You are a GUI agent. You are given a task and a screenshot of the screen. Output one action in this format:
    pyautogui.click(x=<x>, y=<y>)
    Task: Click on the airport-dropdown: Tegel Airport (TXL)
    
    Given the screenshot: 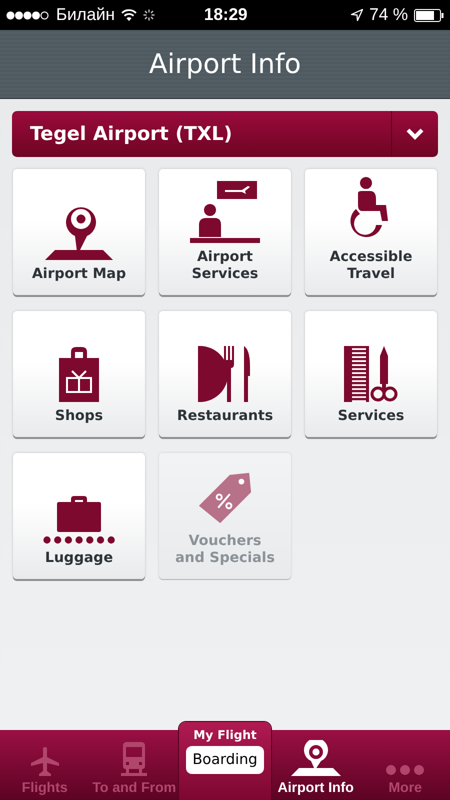 What is the action you would take?
    pyautogui.click(x=225, y=134)
    